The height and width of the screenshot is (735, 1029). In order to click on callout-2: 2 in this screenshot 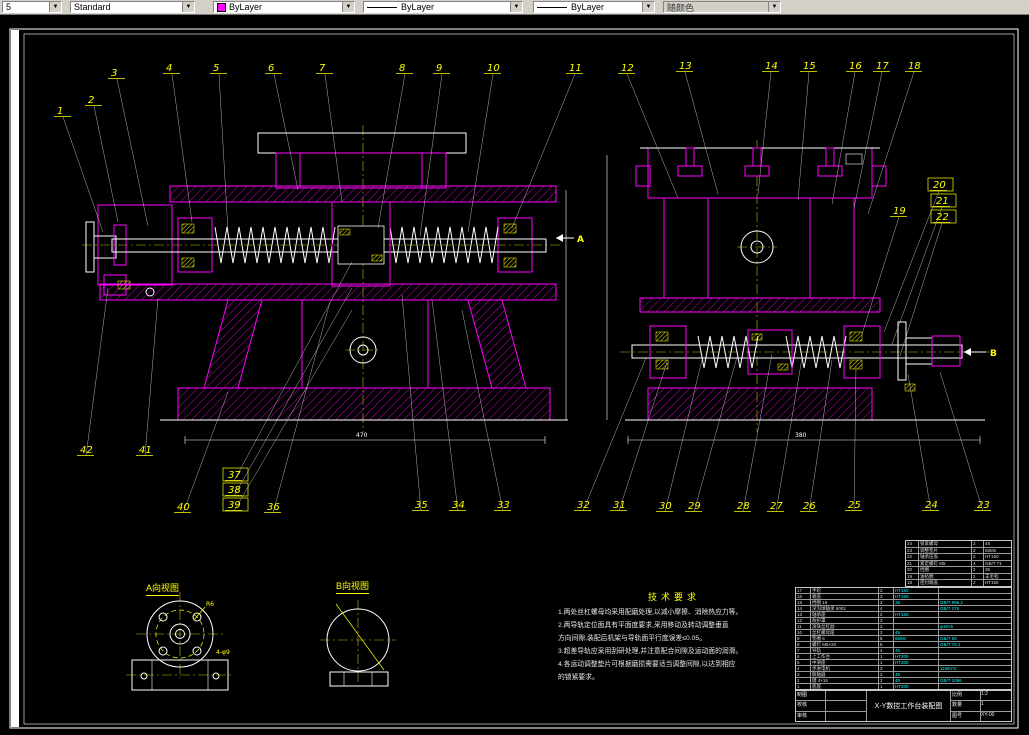, I will do `click(91, 100)`.